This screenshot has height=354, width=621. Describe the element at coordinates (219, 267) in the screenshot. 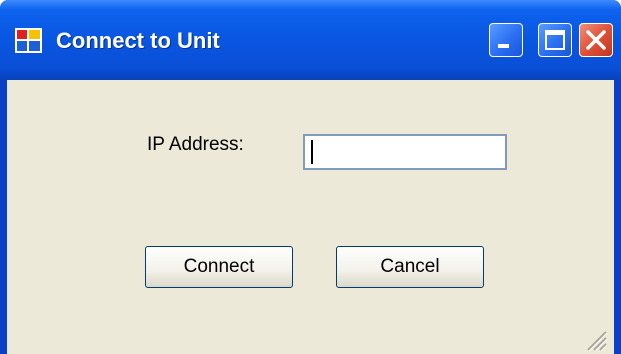

I see `connect-button: Connect` at that location.